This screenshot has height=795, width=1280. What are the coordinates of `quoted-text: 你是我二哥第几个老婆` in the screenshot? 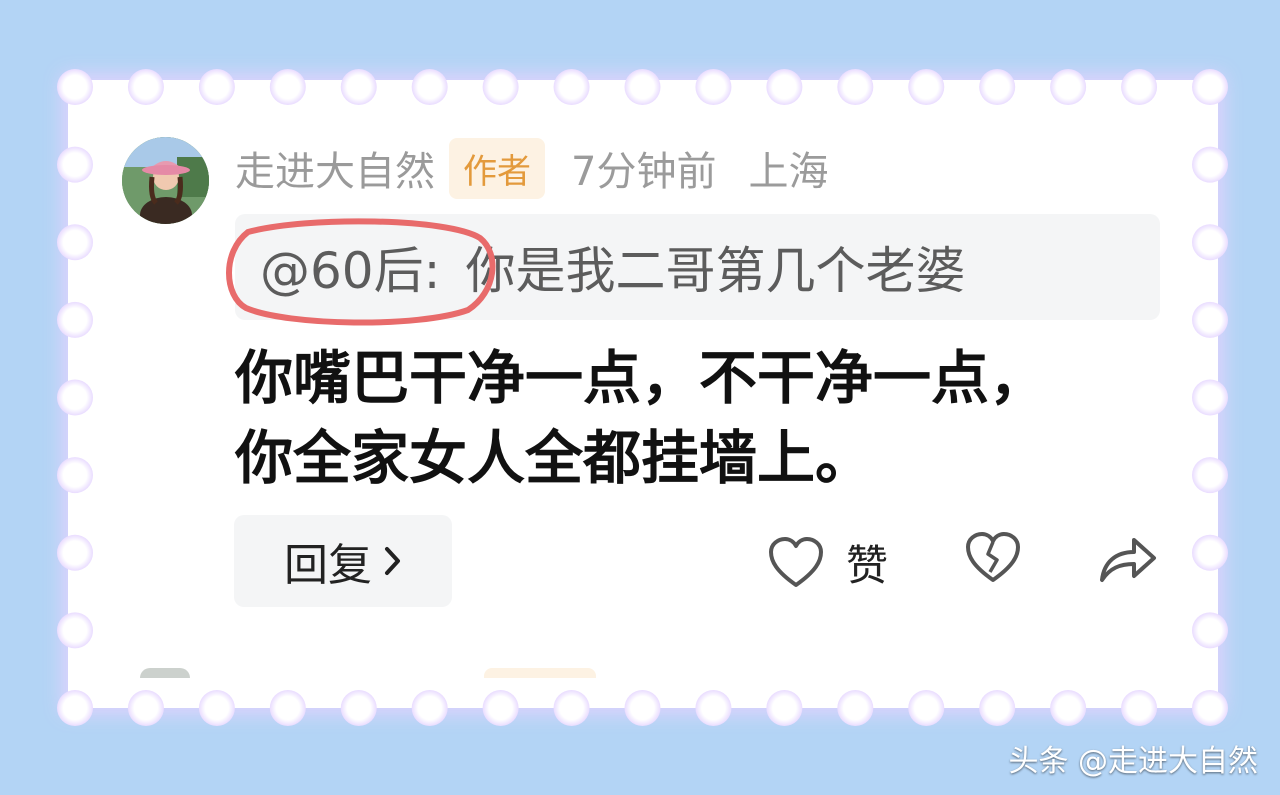 It's located at (715, 271).